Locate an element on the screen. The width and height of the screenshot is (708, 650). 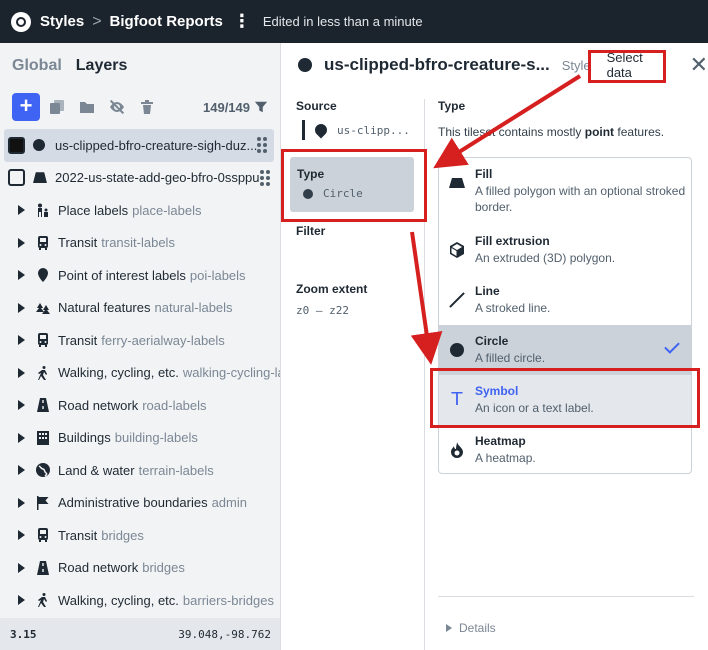
group-id: natural-labels is located at coordinates (193, 308).